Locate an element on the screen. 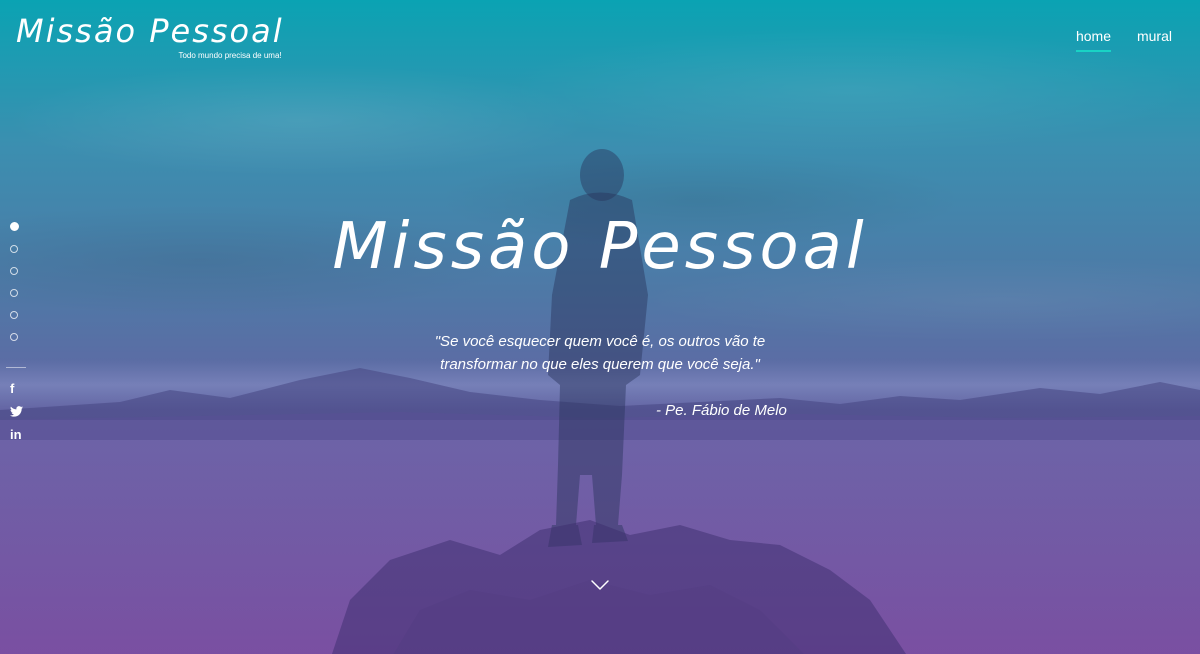  logo-tagline: Todo mundo precisa de uma! is located at coordinates (230, 55).